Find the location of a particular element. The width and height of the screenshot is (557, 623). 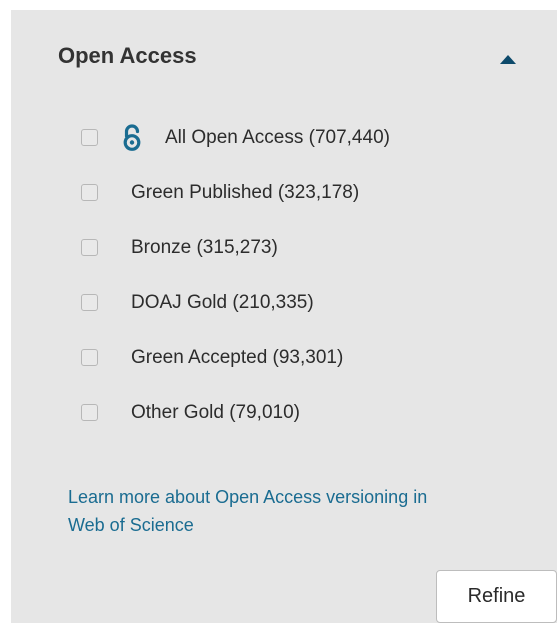

filter-option-bronze: Bronze (315,273) is located at coordinates (235, 247).